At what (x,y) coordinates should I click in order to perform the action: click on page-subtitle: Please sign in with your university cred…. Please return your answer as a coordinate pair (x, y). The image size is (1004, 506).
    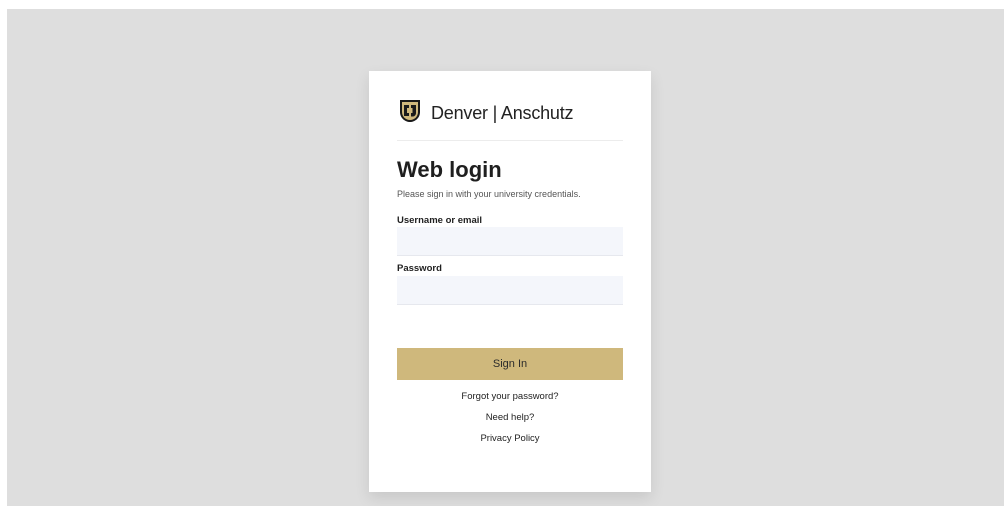
    Looking at the image, I should click on (489, 194).